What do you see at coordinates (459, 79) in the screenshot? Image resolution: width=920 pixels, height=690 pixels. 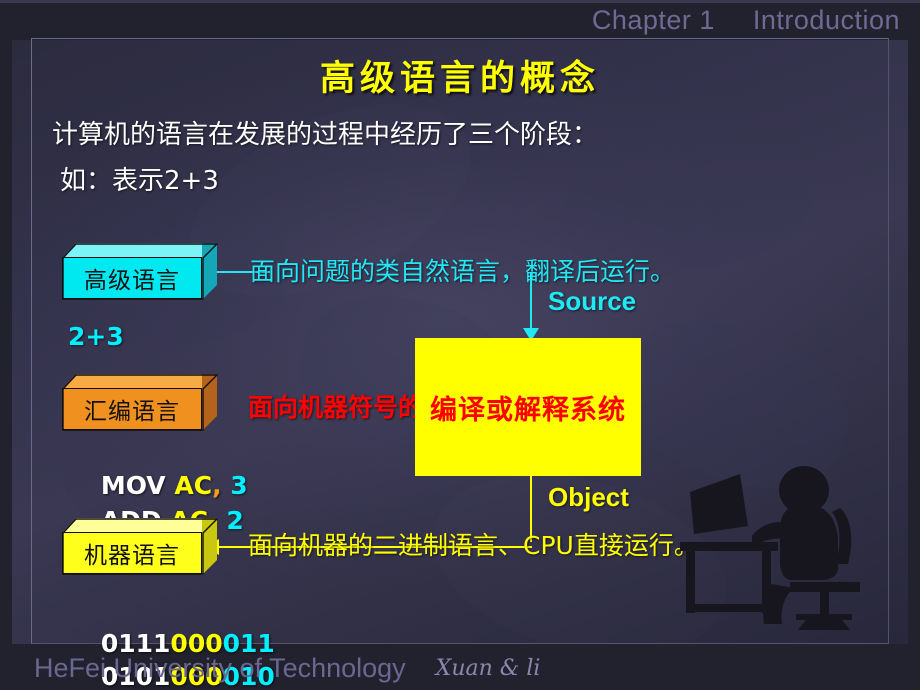 I see `page-title: 高级语言的概念` at bounding box center [459, 79].